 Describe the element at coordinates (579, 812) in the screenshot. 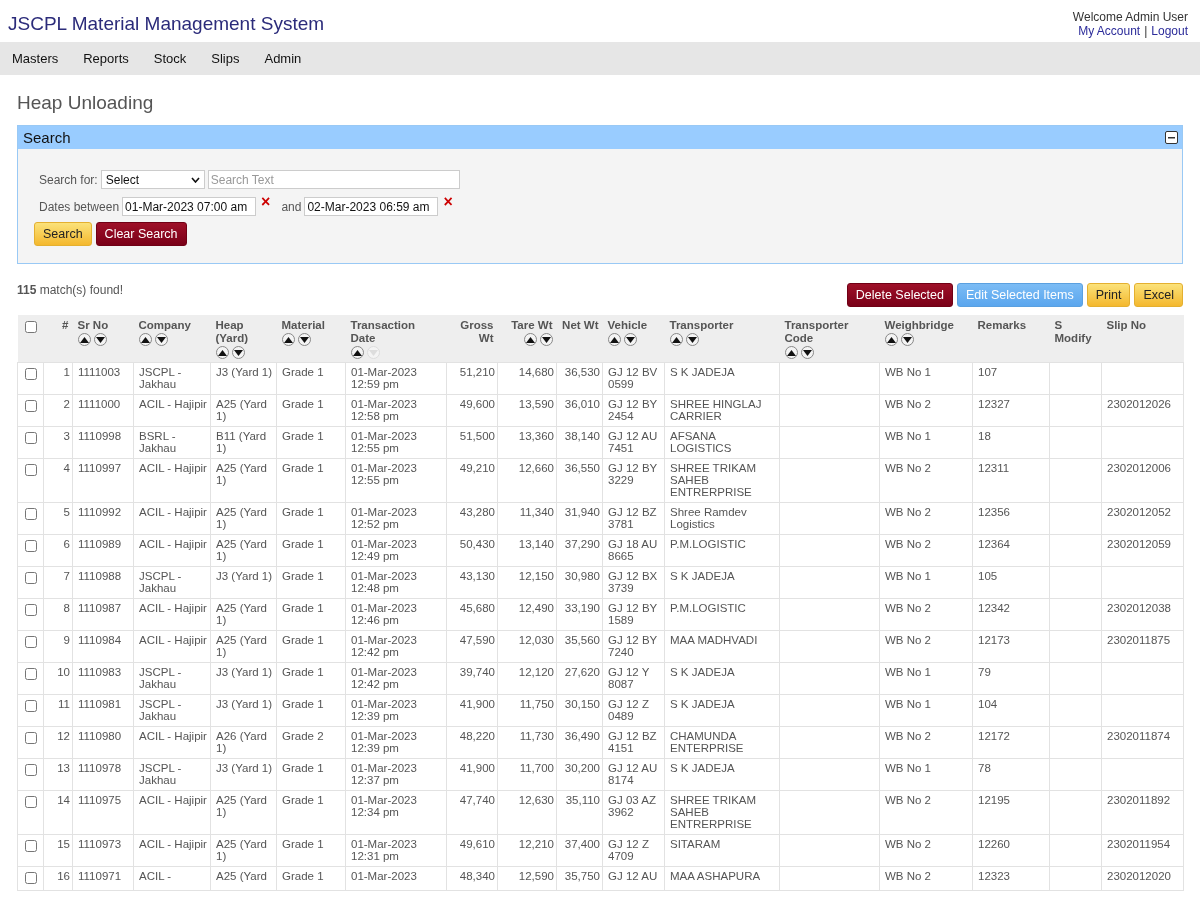

I see `table-cell: 35,110` at that location.